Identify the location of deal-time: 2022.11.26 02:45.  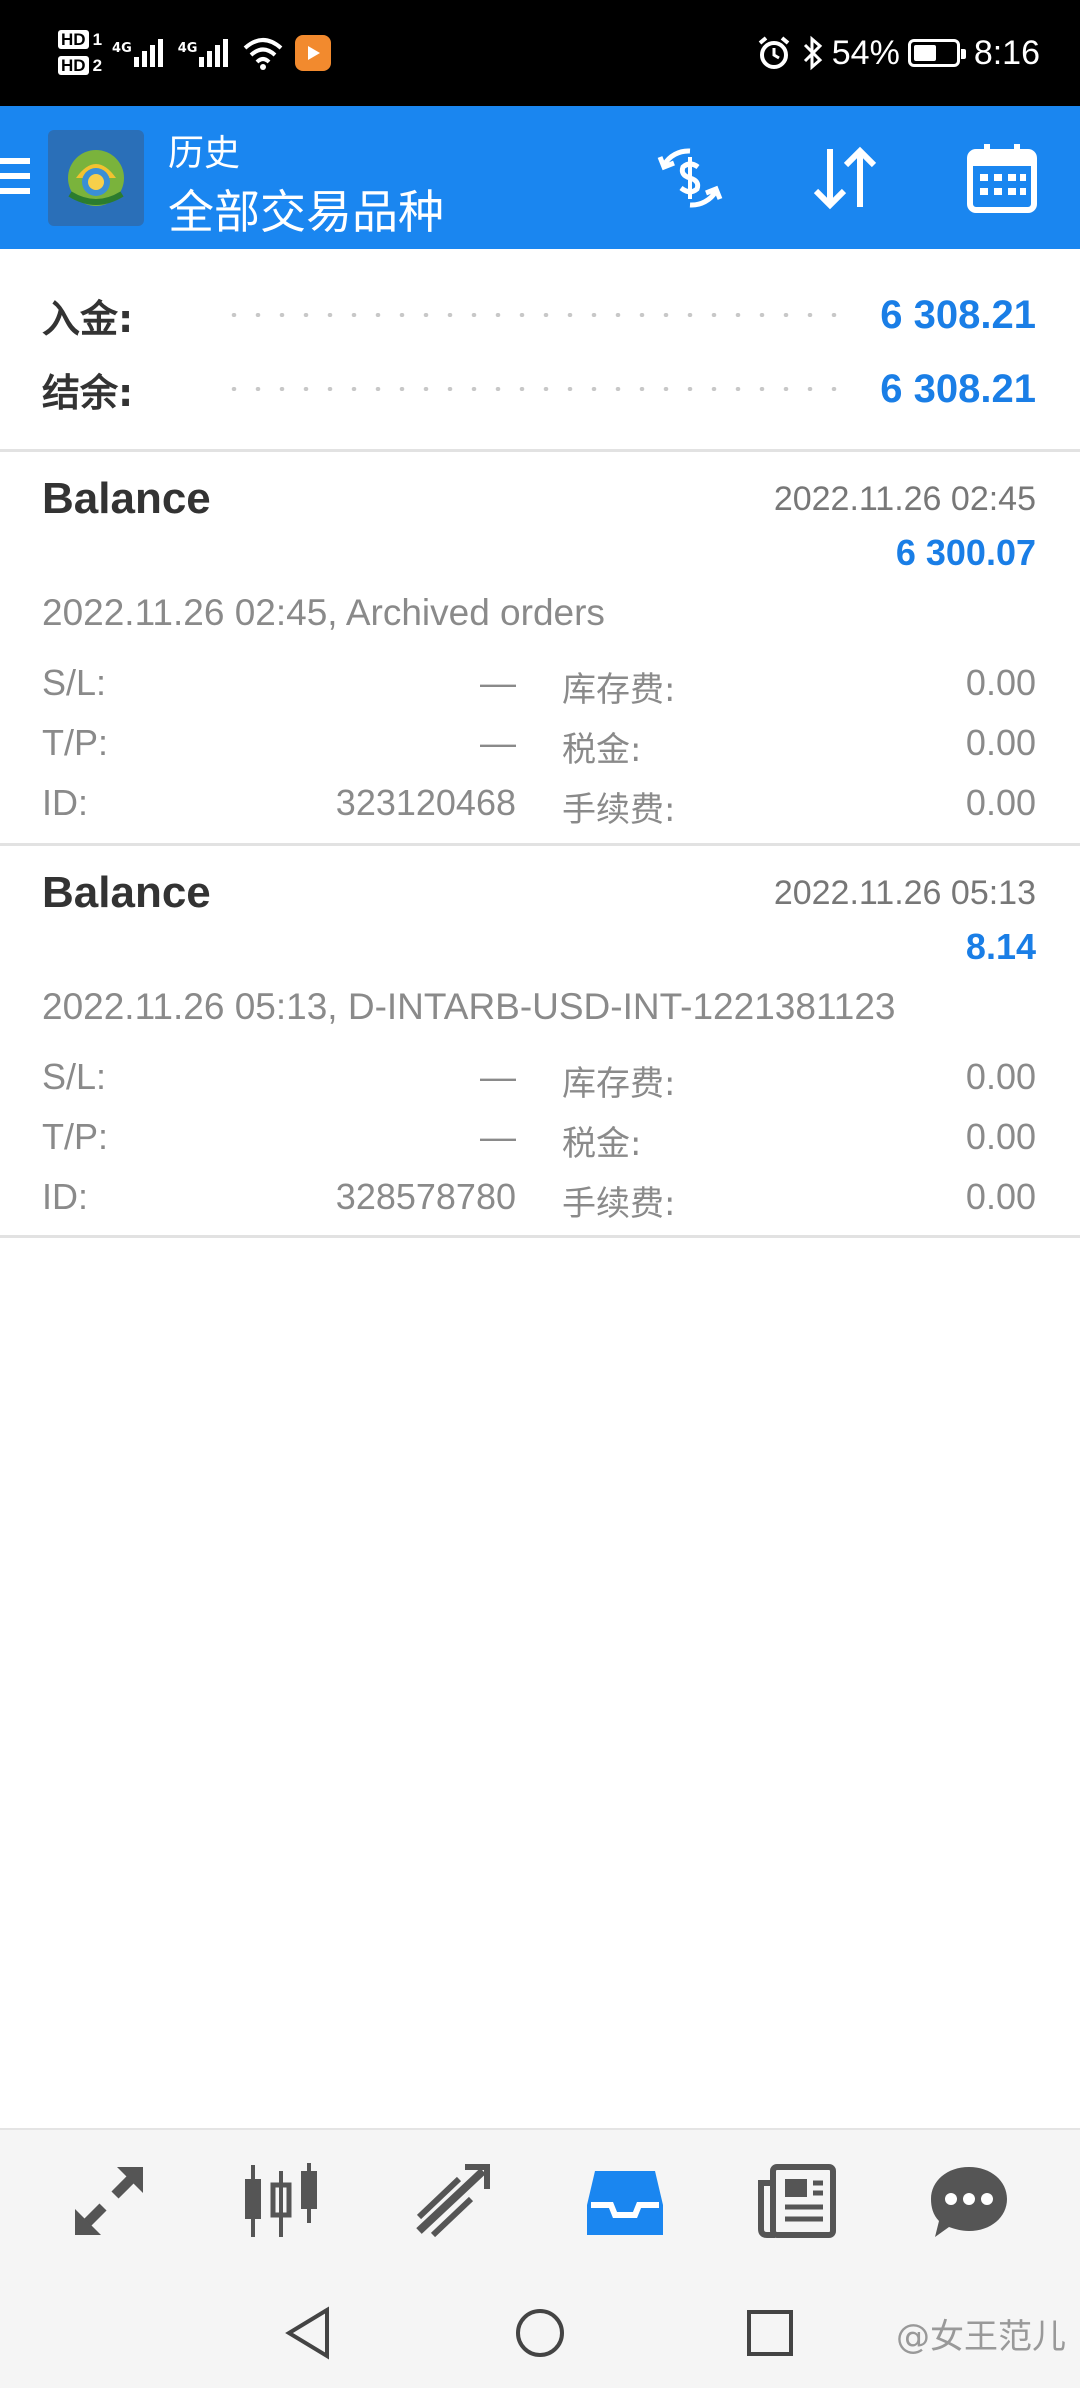
(904, 499).